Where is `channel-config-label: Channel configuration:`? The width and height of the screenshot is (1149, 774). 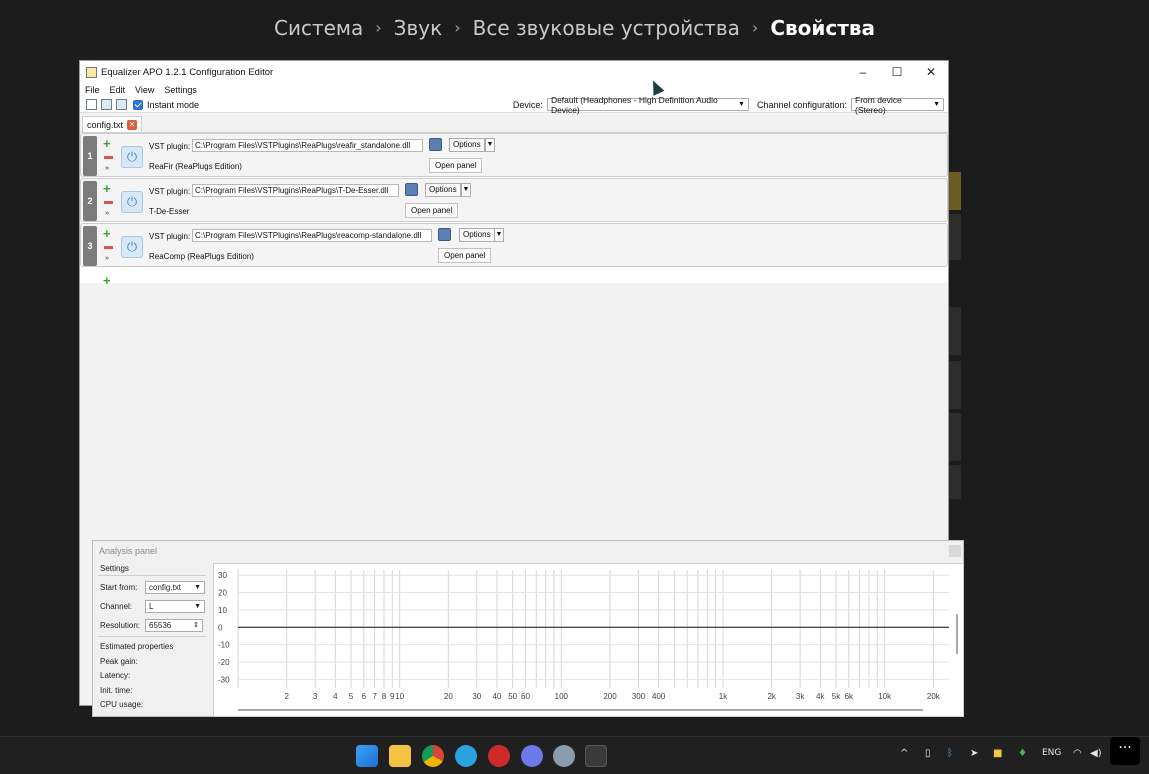 channel-config-label: Channel configuration: is located at coordinates (801, 104).